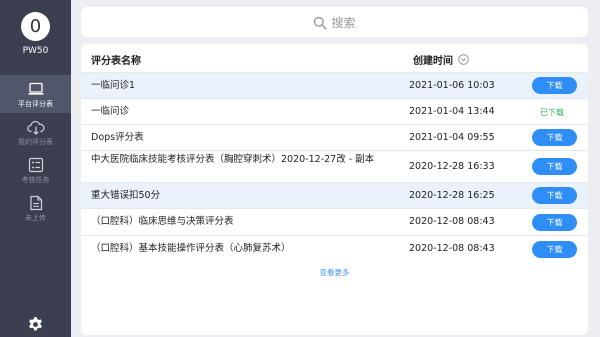  I want to click on sidebar-item-label: 我的评分表, so click(35, 142).